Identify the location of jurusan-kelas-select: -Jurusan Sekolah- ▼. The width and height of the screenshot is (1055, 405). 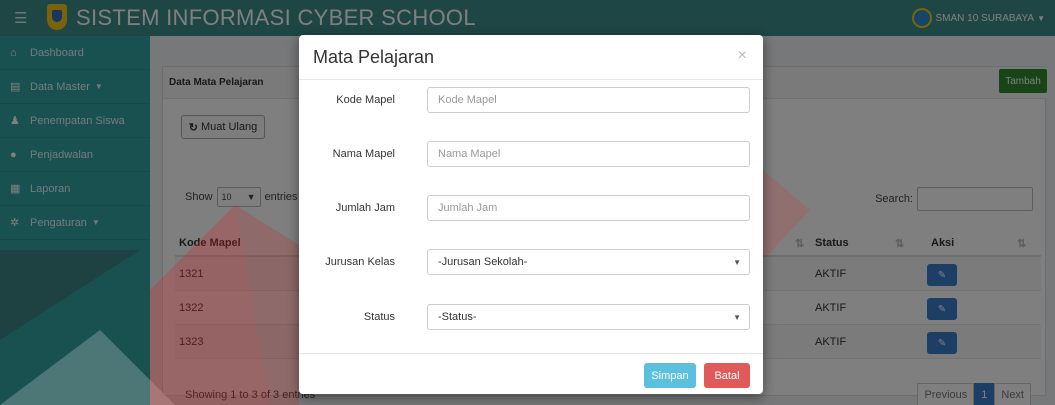
(588, 262).